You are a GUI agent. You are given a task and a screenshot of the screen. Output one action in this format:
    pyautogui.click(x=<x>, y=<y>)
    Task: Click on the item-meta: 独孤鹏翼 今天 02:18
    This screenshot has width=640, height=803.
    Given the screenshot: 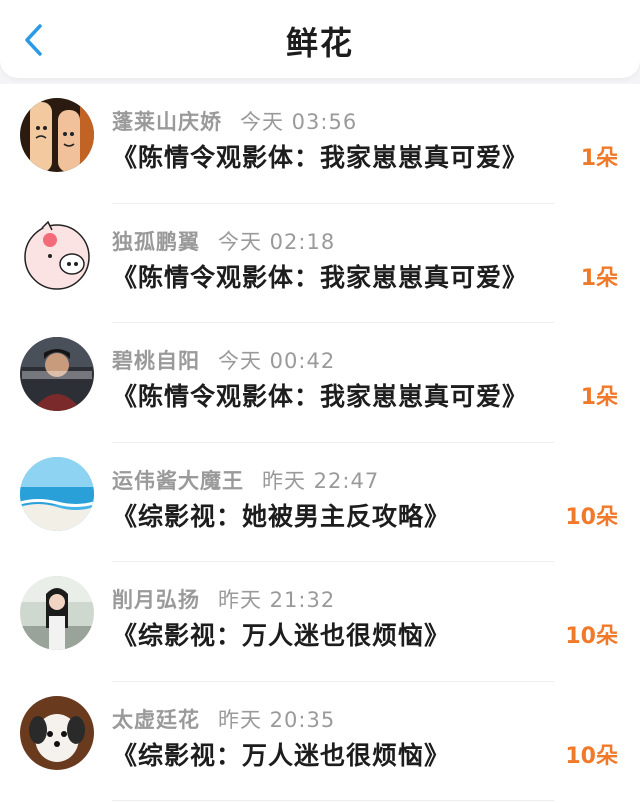 What is the action you would take?
    pyautogui.click(x=223, y=240)
    